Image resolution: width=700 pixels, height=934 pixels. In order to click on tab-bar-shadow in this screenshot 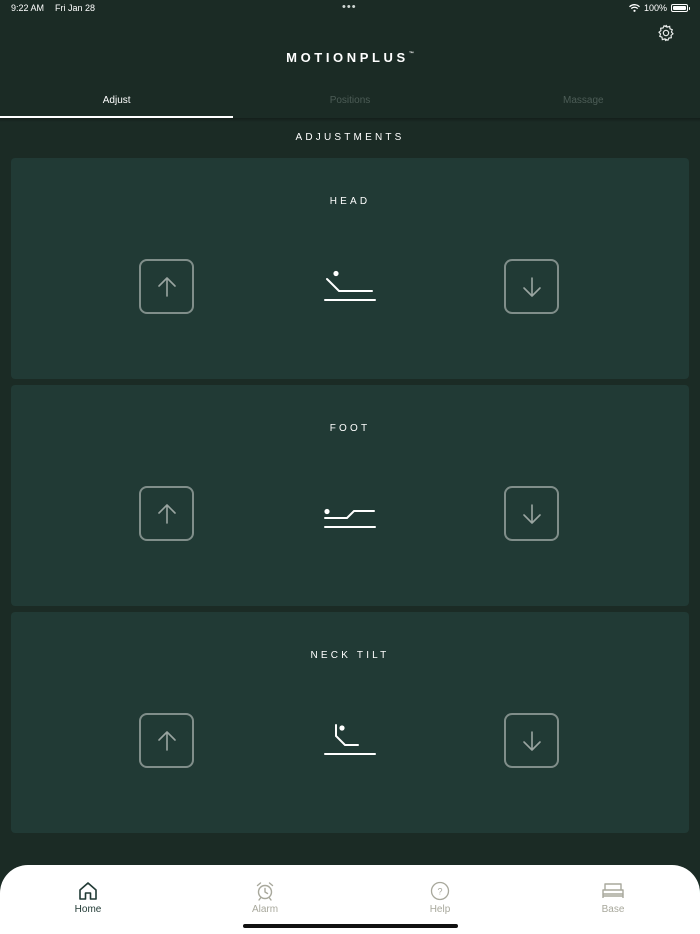, I will do `click(350, 120)`.